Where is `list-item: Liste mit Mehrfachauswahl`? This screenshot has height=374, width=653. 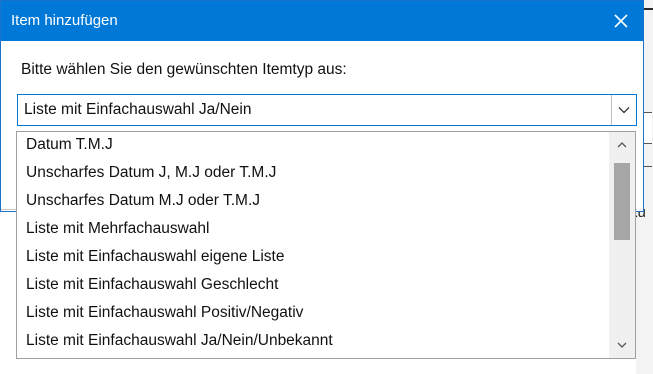
list-item: Liste mit Mehrfachauswahl is located at coordinates (313, 229).